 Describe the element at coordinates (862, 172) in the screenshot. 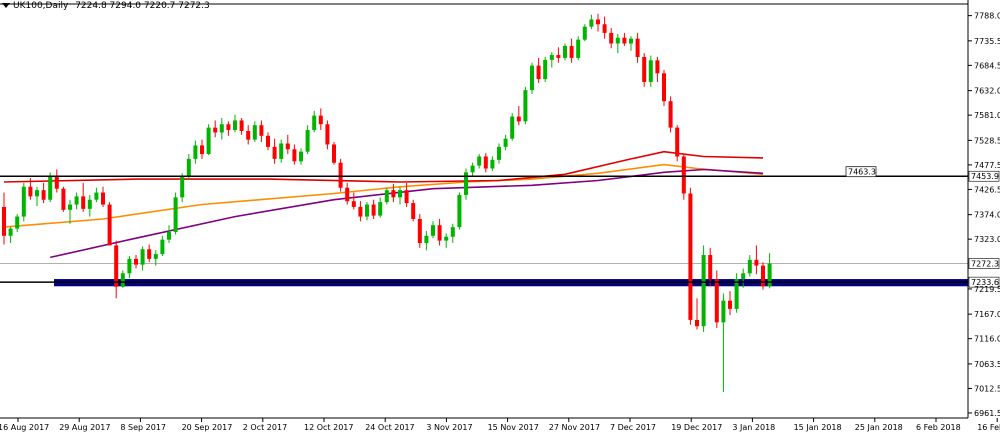

I see `object-label-text: 7463.3` at that location.